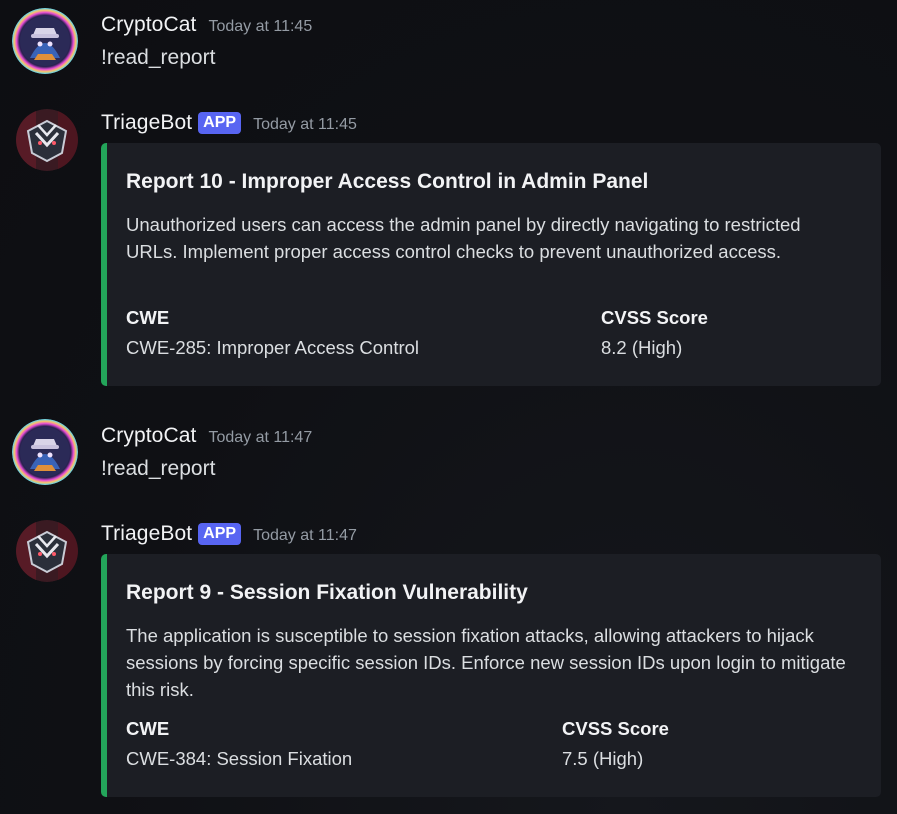 This screenshot has height=814, width=897. I want to click on field-cvss-value: 7.5 (High), so click(603, 758).